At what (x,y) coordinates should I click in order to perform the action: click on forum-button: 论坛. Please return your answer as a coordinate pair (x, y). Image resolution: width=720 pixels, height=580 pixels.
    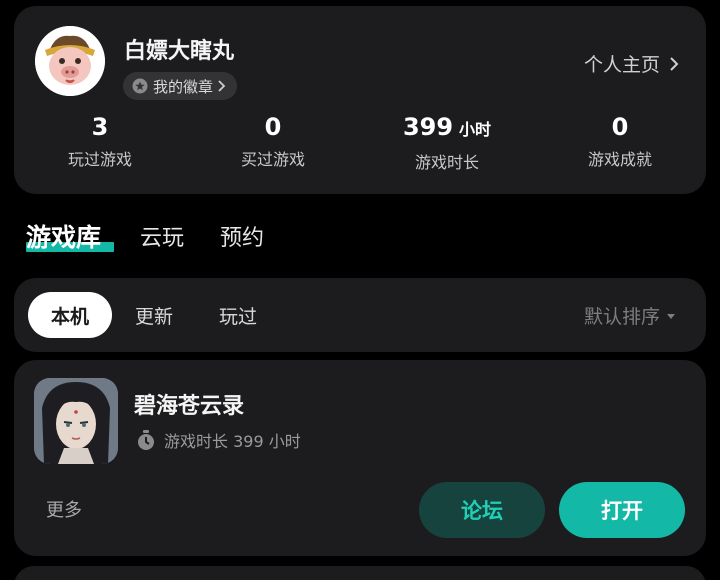
    Looking at the image, I should click on (482, 510).